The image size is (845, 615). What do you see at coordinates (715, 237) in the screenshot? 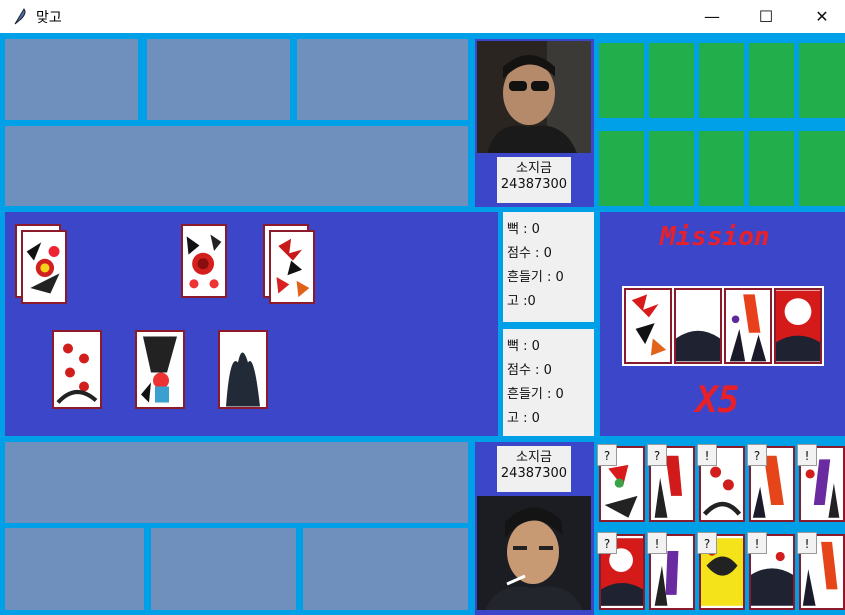
I see `mission-title: Mission` at bounding box center [715, 237].